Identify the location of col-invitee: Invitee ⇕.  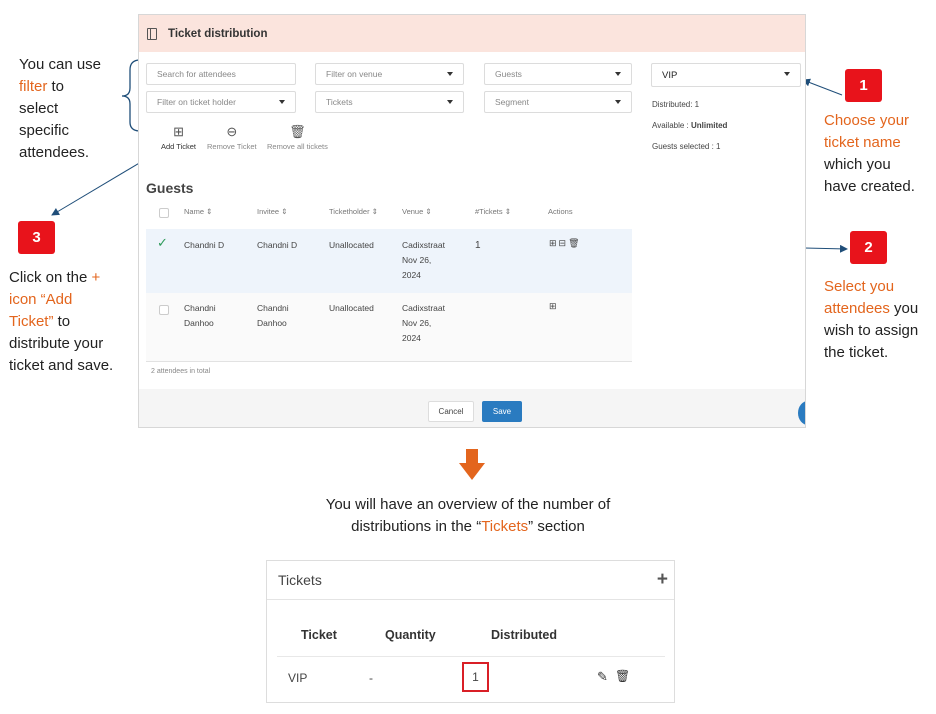
(272, 211).